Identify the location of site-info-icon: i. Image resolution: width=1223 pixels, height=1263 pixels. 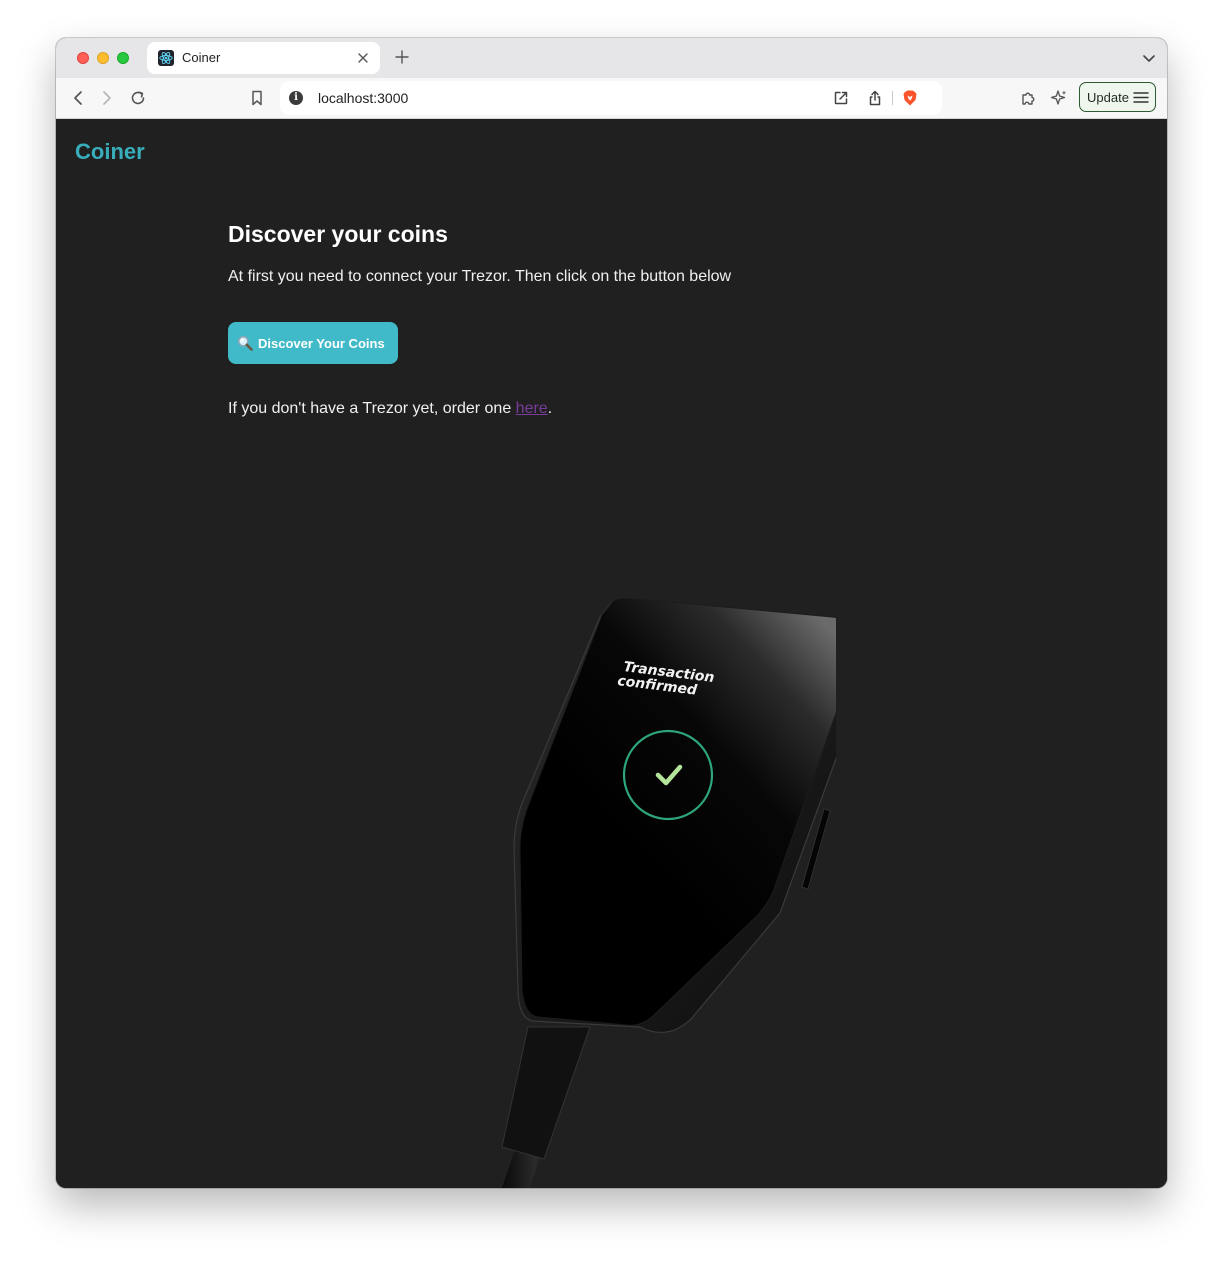
(296, 98).